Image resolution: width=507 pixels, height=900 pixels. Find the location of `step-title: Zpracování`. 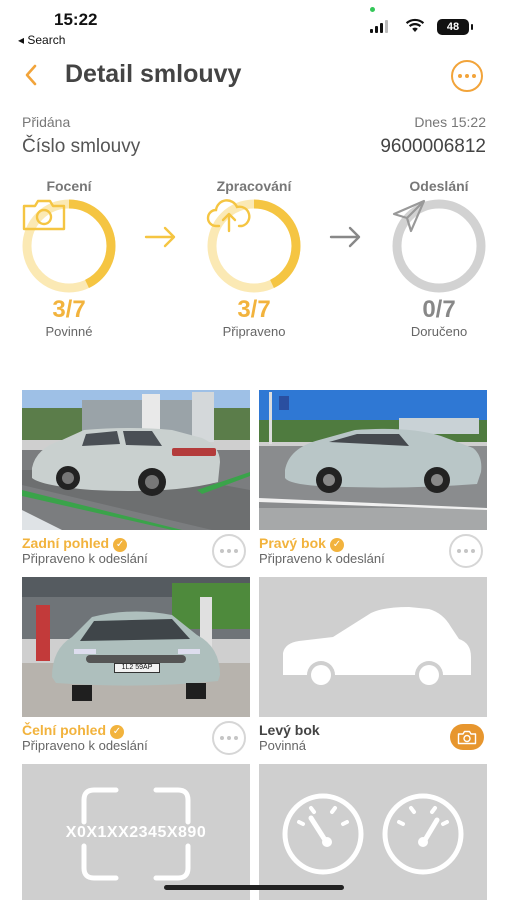

step-title: Zpracování is located at coordinates (254, 186).